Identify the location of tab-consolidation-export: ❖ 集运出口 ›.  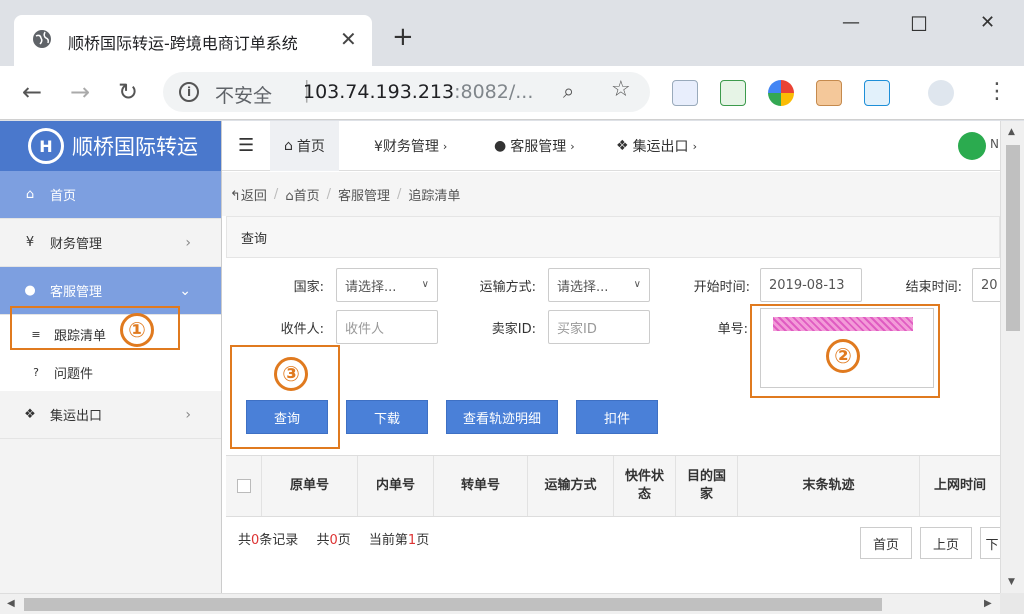
(656, 146).